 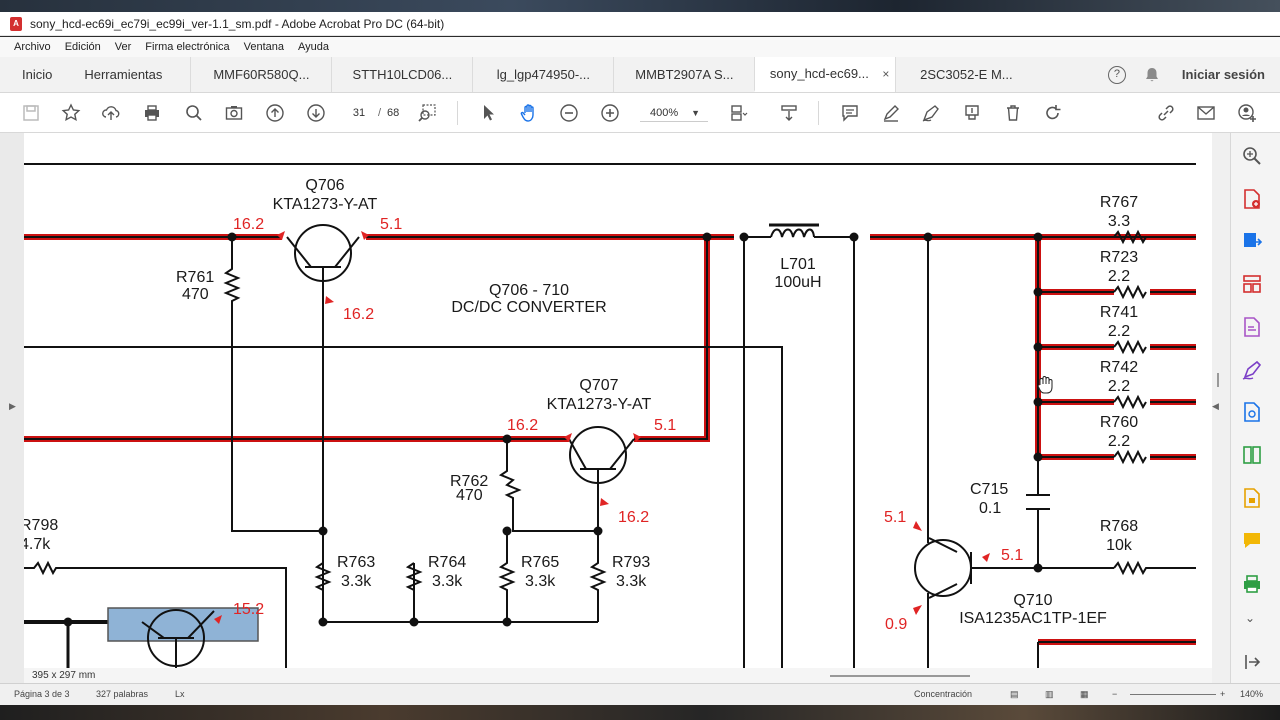 What do you see at coordinates (798, 264) in the screenshot?
I see `l701-name: L701` at bounding box center [798, 264].